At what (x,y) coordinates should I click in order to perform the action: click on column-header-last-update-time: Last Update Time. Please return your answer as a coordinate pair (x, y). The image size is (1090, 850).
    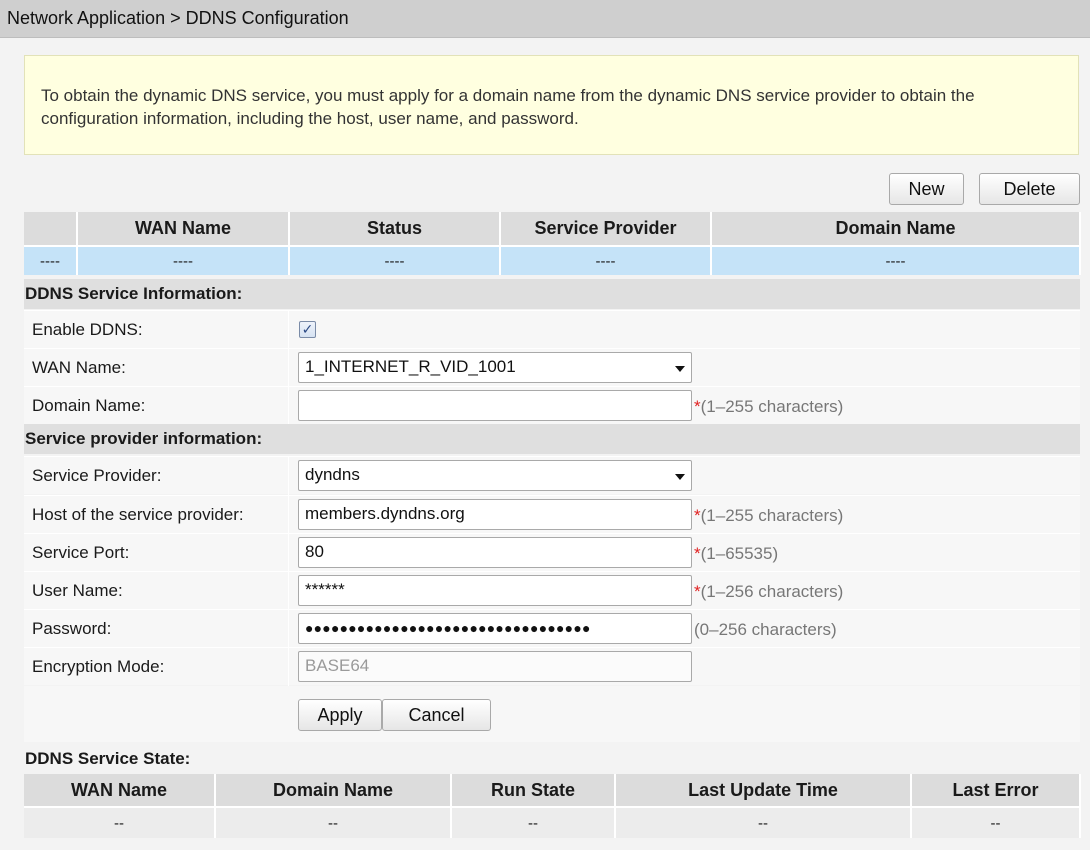
    Looking at the image, I should click on (763, 790).